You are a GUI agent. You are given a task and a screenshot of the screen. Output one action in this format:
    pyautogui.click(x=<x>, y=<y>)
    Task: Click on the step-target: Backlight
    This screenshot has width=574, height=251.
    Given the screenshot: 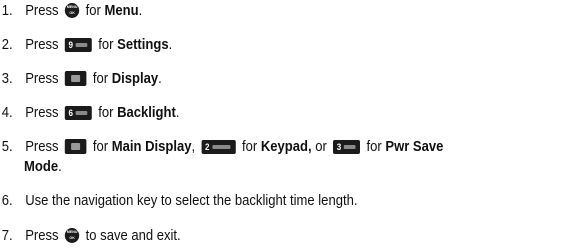 What is the action you would take?
    pyautogui.click(x=146, y=113)
    